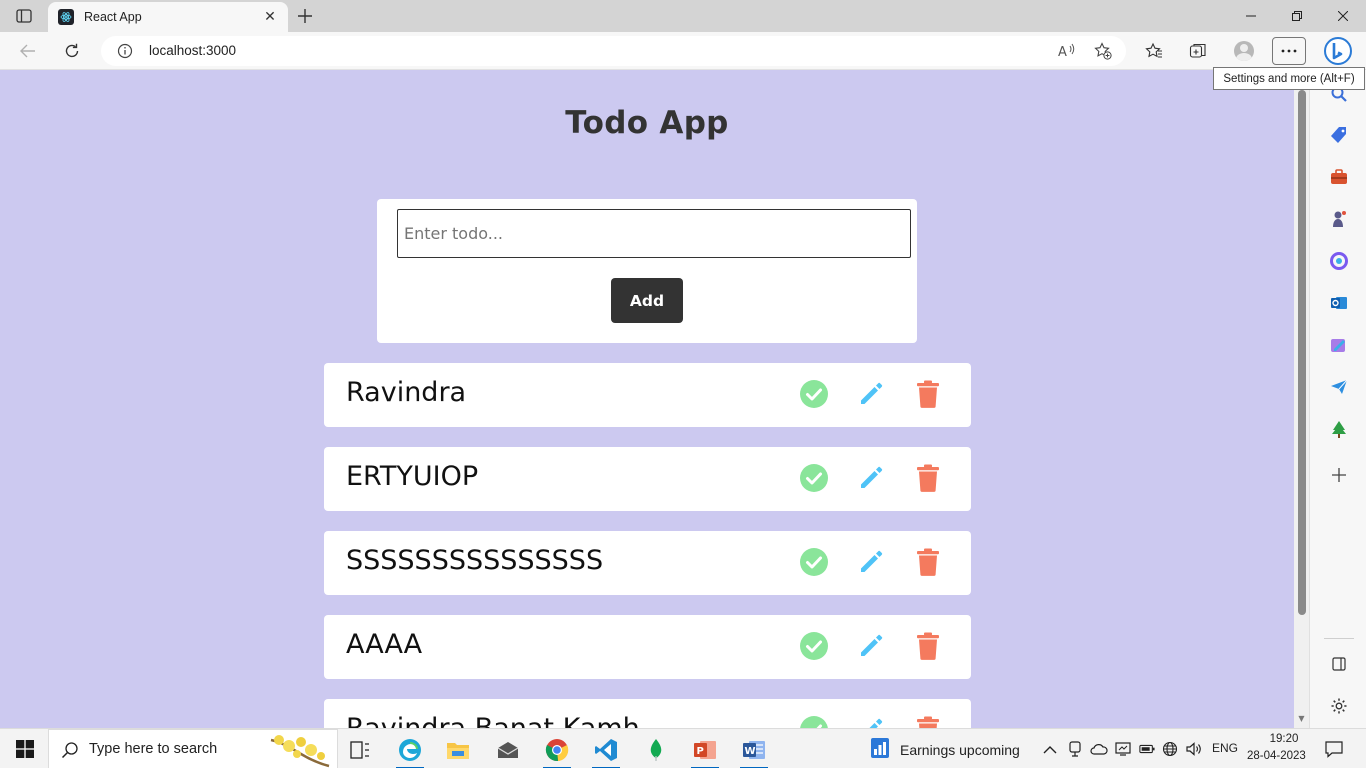  Describe the element at coordinates (1225, 748) in the screenshot. I see `language-indicator: ENG` at that location.